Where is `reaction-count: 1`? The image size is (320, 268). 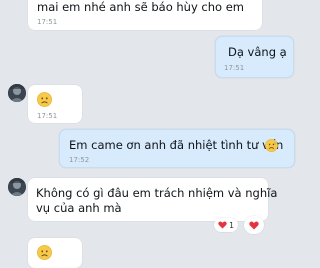 reaction-count: 1 is located at coordinates (231, 225).